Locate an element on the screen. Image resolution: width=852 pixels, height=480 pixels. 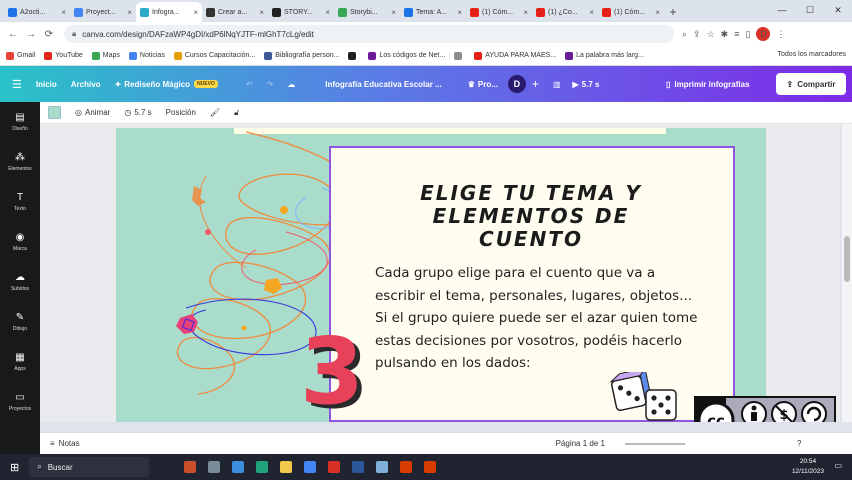
bookmark-item: Gmail is located at coordinates (20, 55).